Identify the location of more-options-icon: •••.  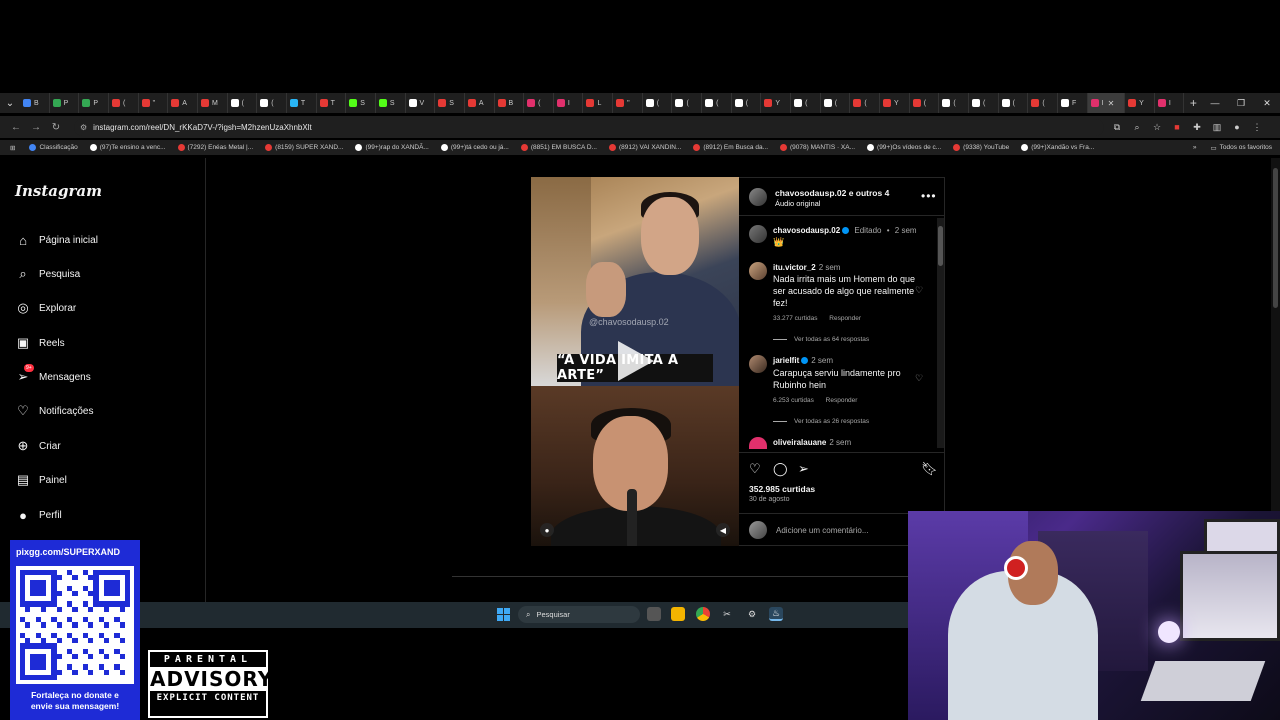
(929, 196).